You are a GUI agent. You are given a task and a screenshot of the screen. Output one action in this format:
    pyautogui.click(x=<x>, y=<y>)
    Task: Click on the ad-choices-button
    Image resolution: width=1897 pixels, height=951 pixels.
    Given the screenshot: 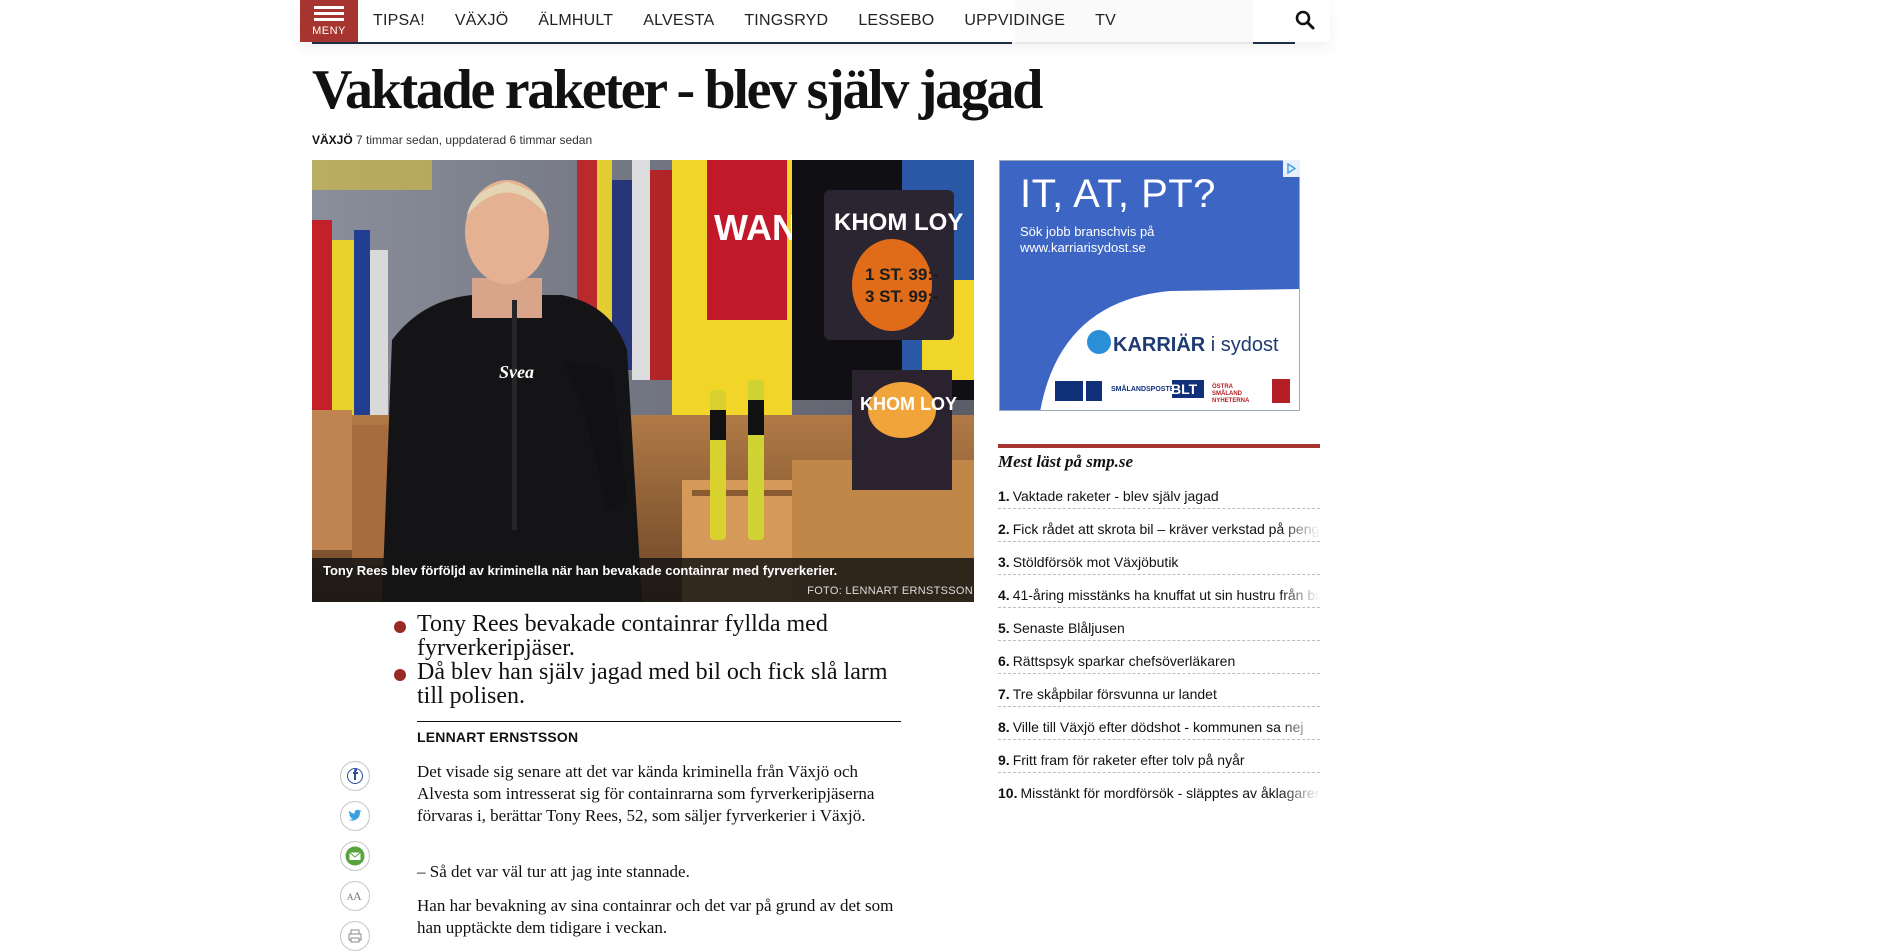 What is the action you would take?
    pyautogui.click(x=1291, y=168)
    